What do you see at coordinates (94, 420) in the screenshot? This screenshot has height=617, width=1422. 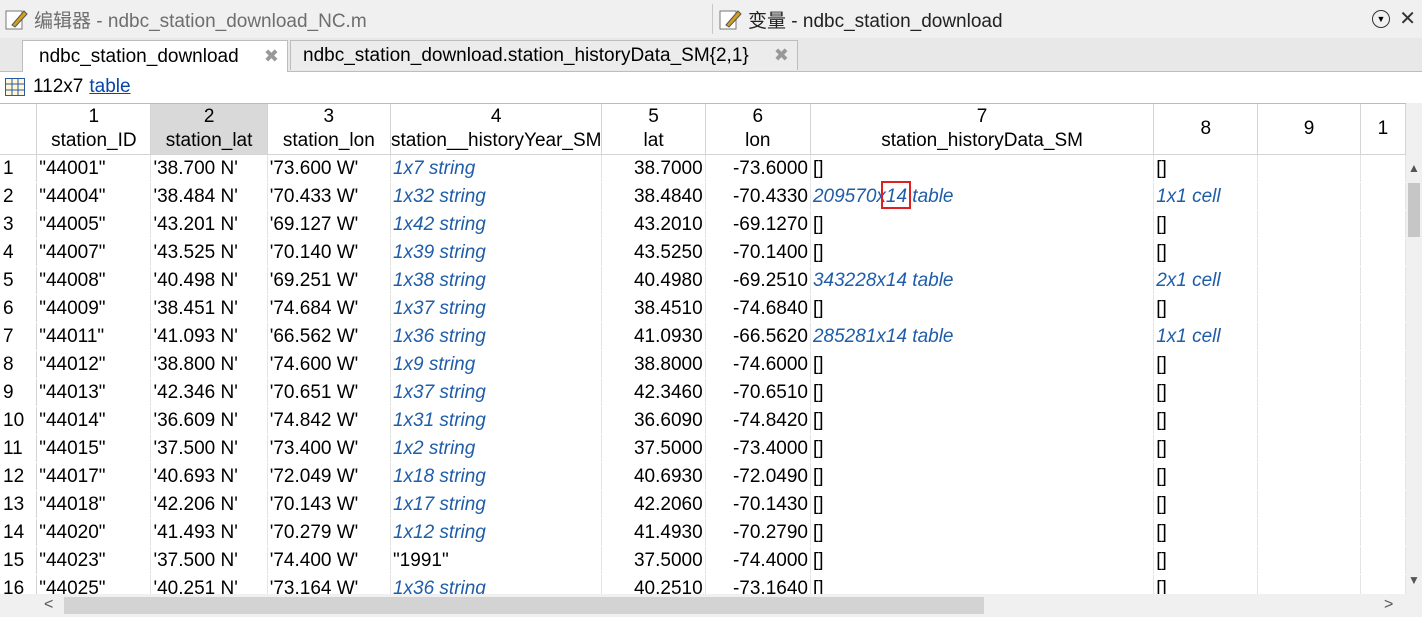 I see `cell-station-id: "44014"` at bounding box center [94, 420].